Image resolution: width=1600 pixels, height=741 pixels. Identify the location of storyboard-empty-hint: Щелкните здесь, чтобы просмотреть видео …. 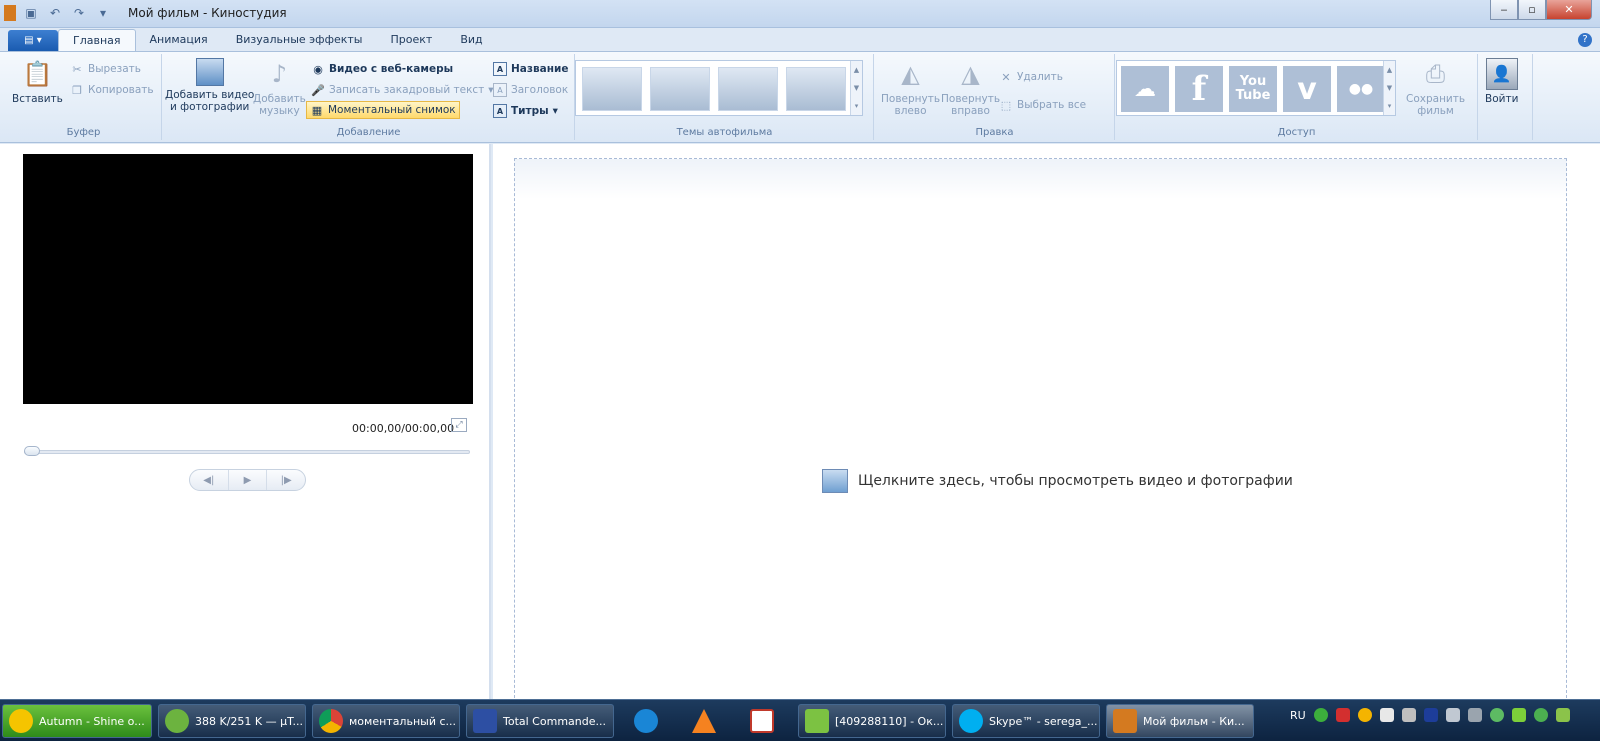
(1057, 481).